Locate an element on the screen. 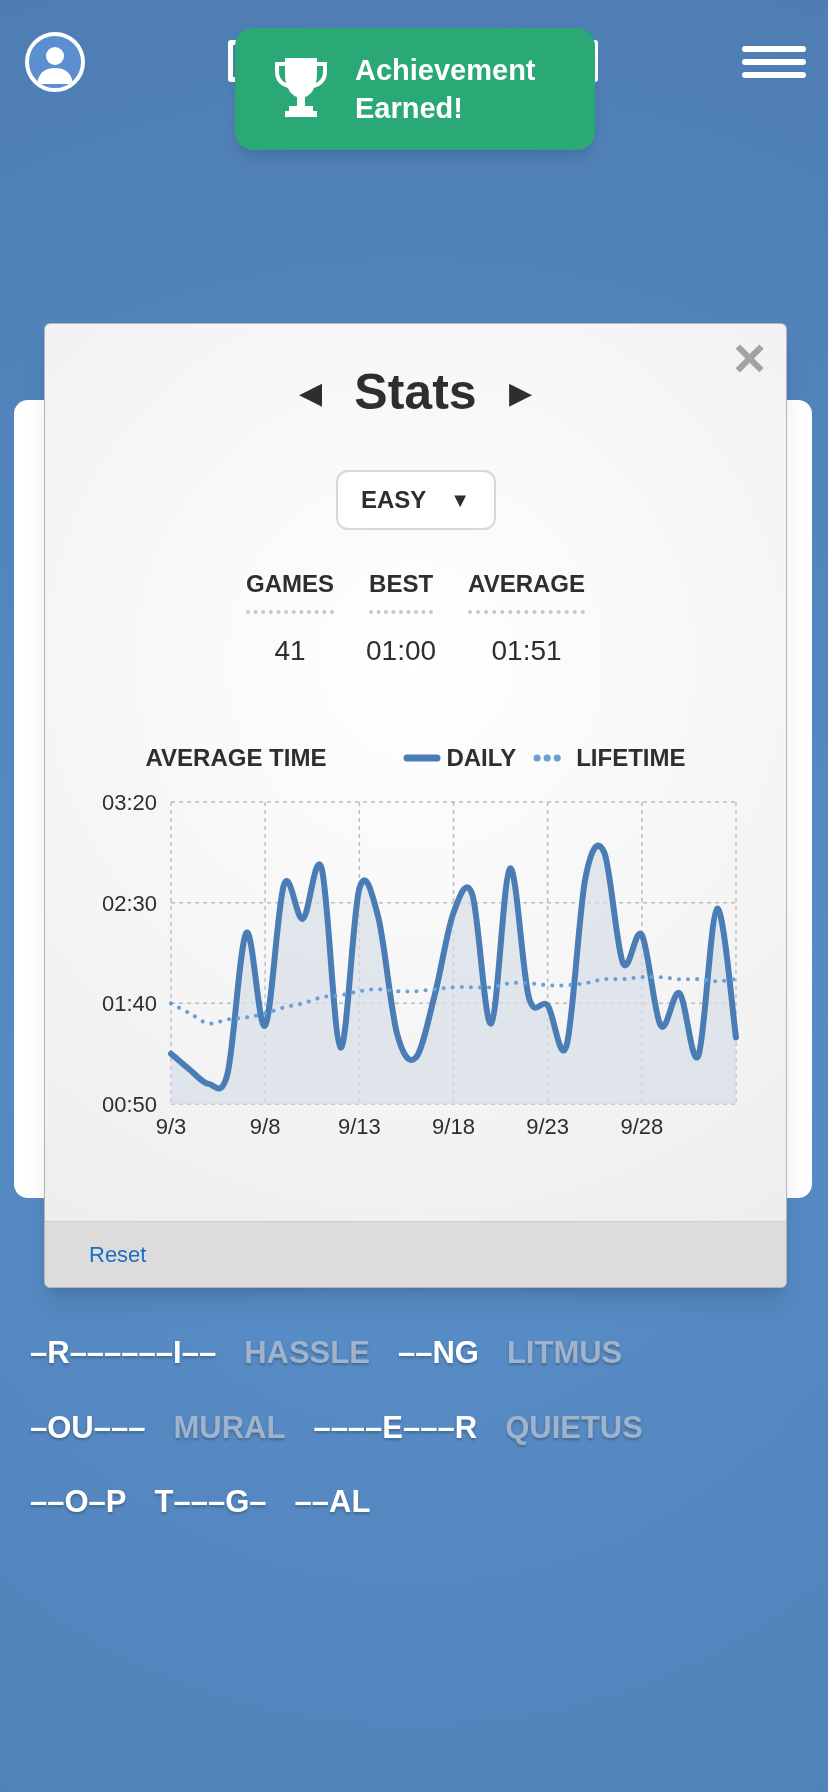 The width and height of the screenshot is (828, 1792). x-axis-label: 9/28 is located at coordinates (641, 1126).